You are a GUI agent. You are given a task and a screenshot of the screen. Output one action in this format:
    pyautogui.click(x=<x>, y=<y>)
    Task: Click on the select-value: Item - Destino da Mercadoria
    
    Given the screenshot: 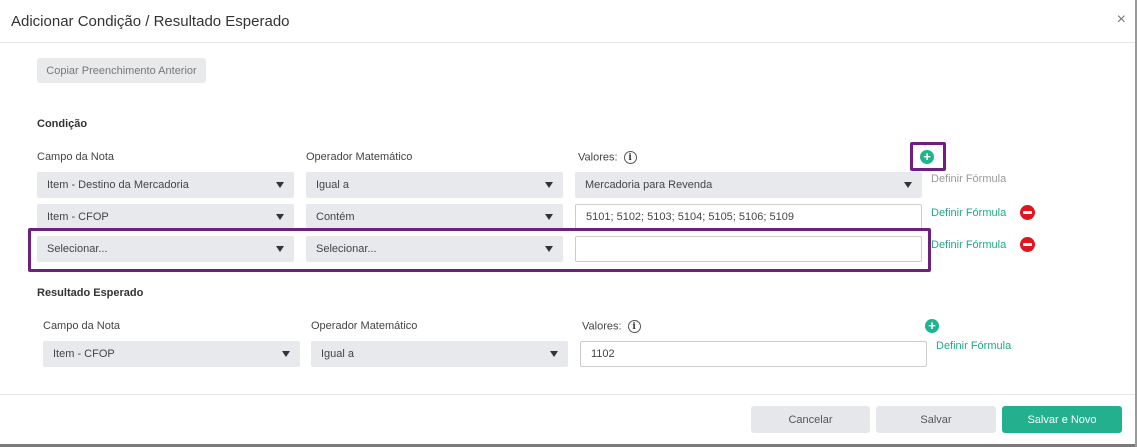 What is the action you would take?
    pyautogui.click(x=118, y=185)
    